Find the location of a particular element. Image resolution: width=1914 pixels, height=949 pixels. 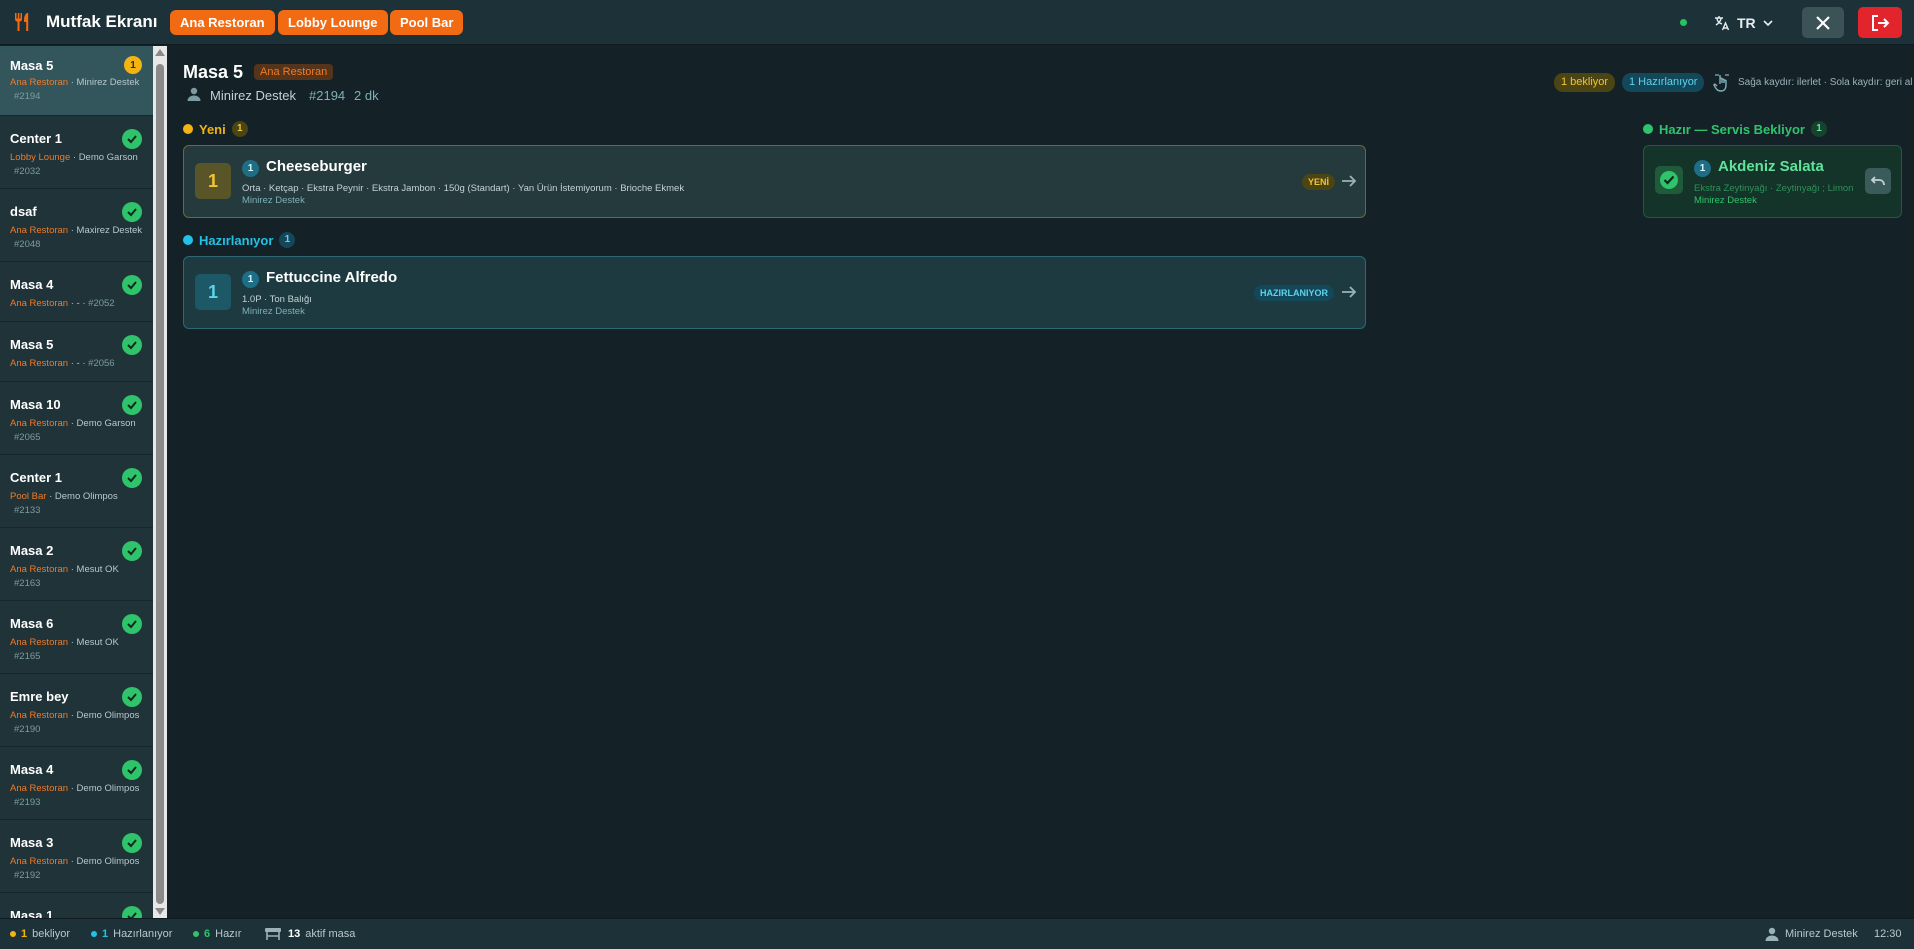

order-number: #2190 is located at coordinates (27, 729).